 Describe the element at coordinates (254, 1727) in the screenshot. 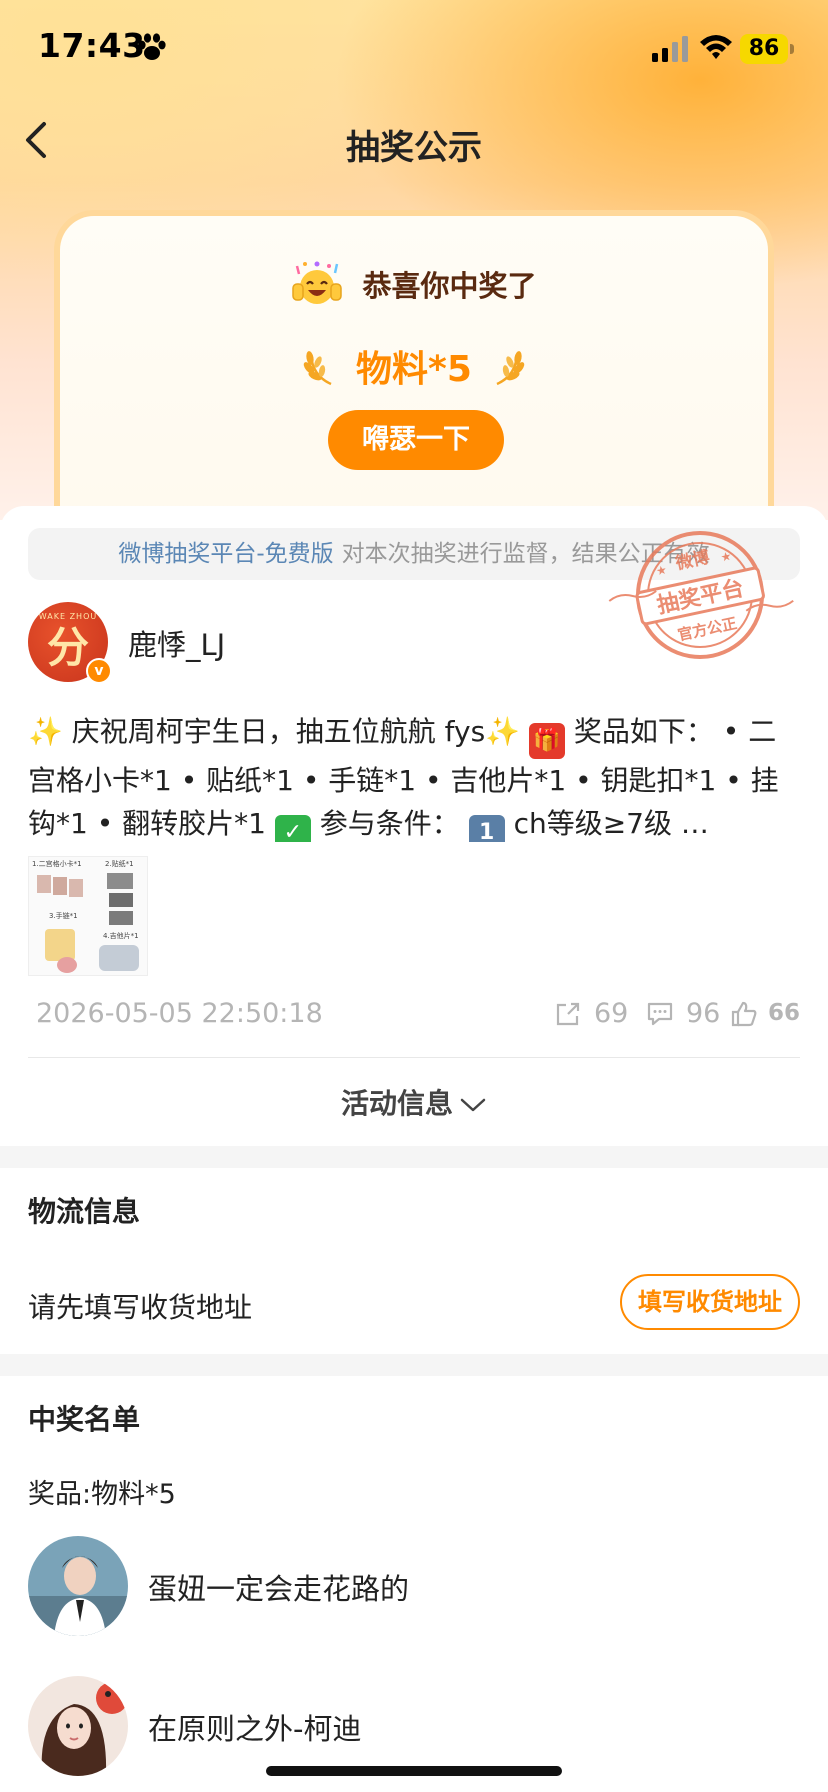

I see `winner-name: 在原则之外-柯迪` at that location.